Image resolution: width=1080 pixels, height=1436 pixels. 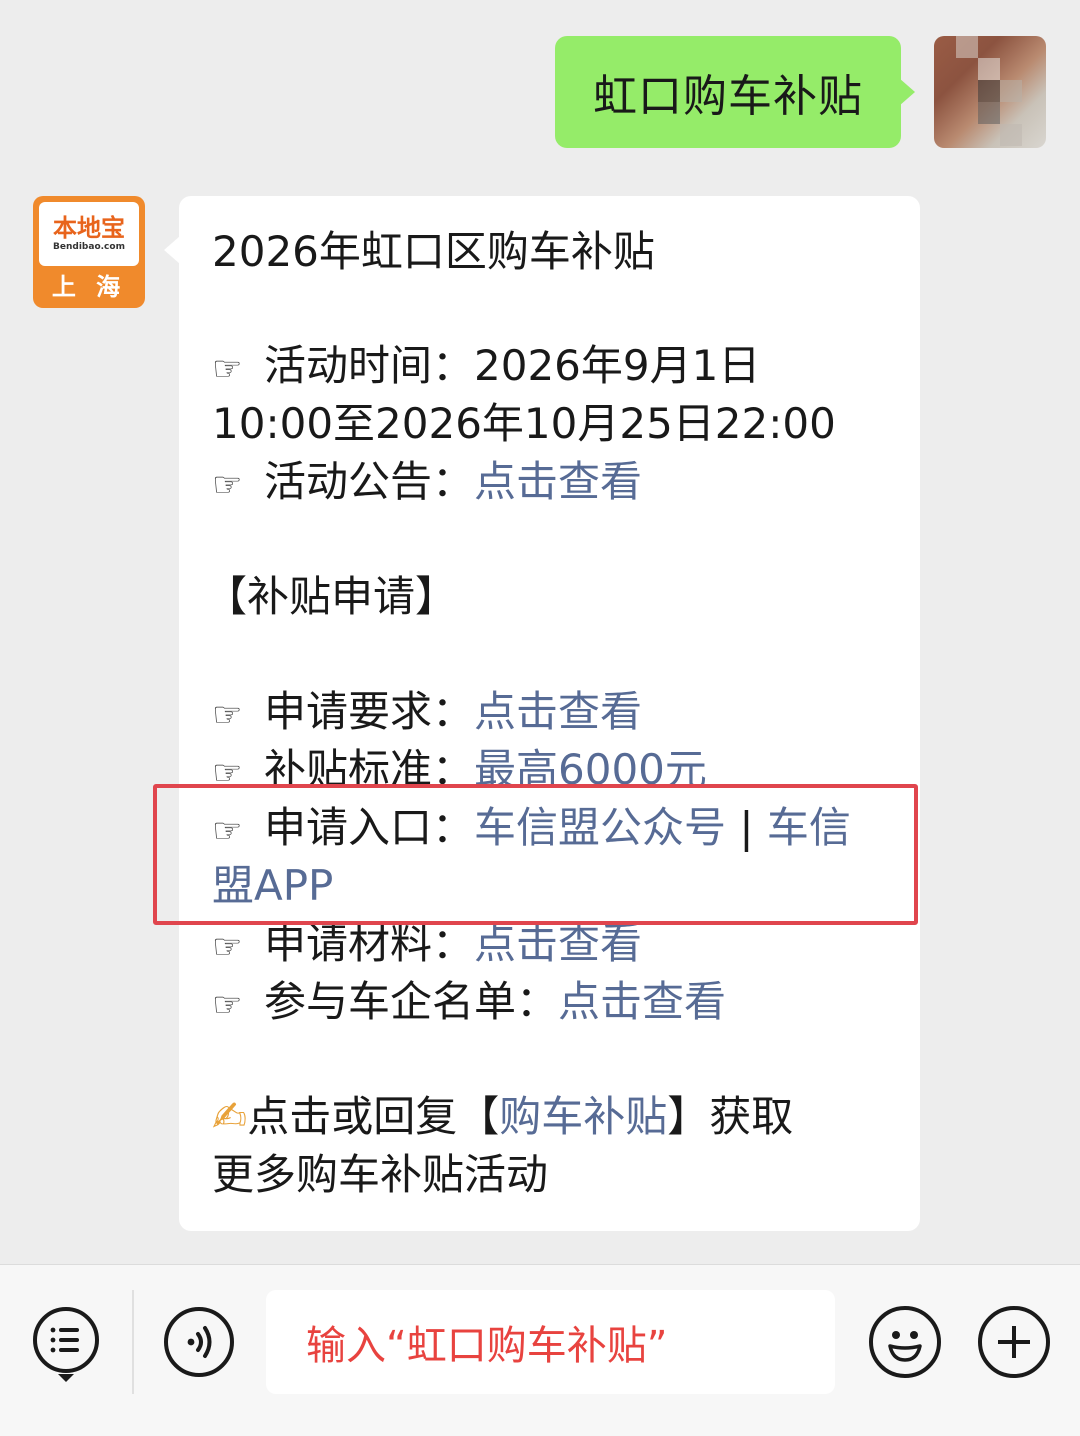 What do you see at coordinates (331, 596) in the screenshot?
I see `section-title: 【补贴申请】` at bounding box center [331, 596].